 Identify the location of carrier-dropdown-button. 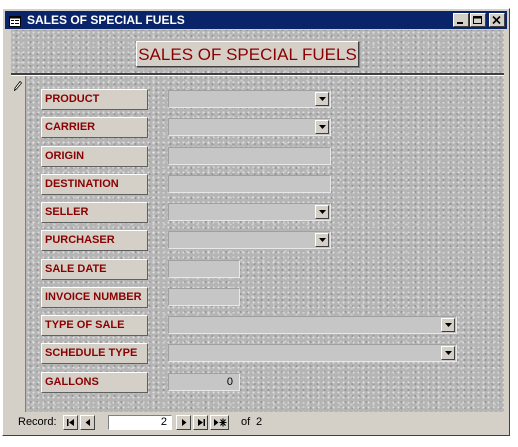
(322, 127).